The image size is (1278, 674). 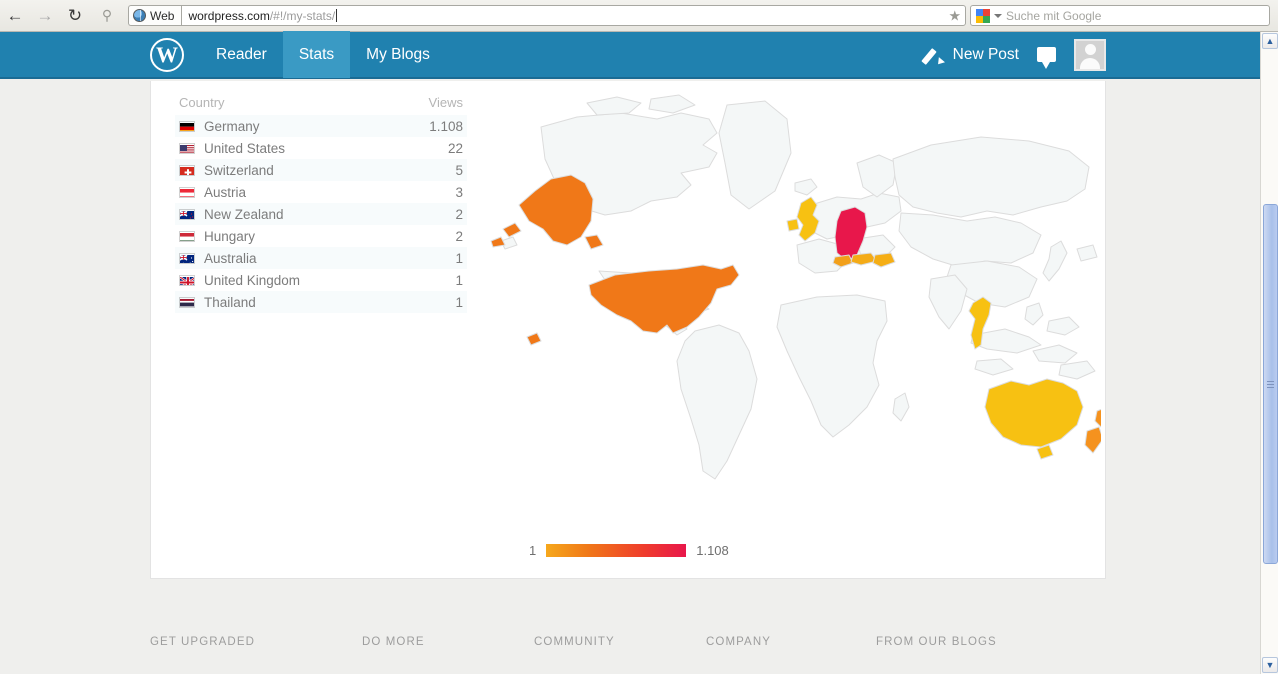 I want to click on wordpress-logo-icon: W, so click(x=167, y=54).